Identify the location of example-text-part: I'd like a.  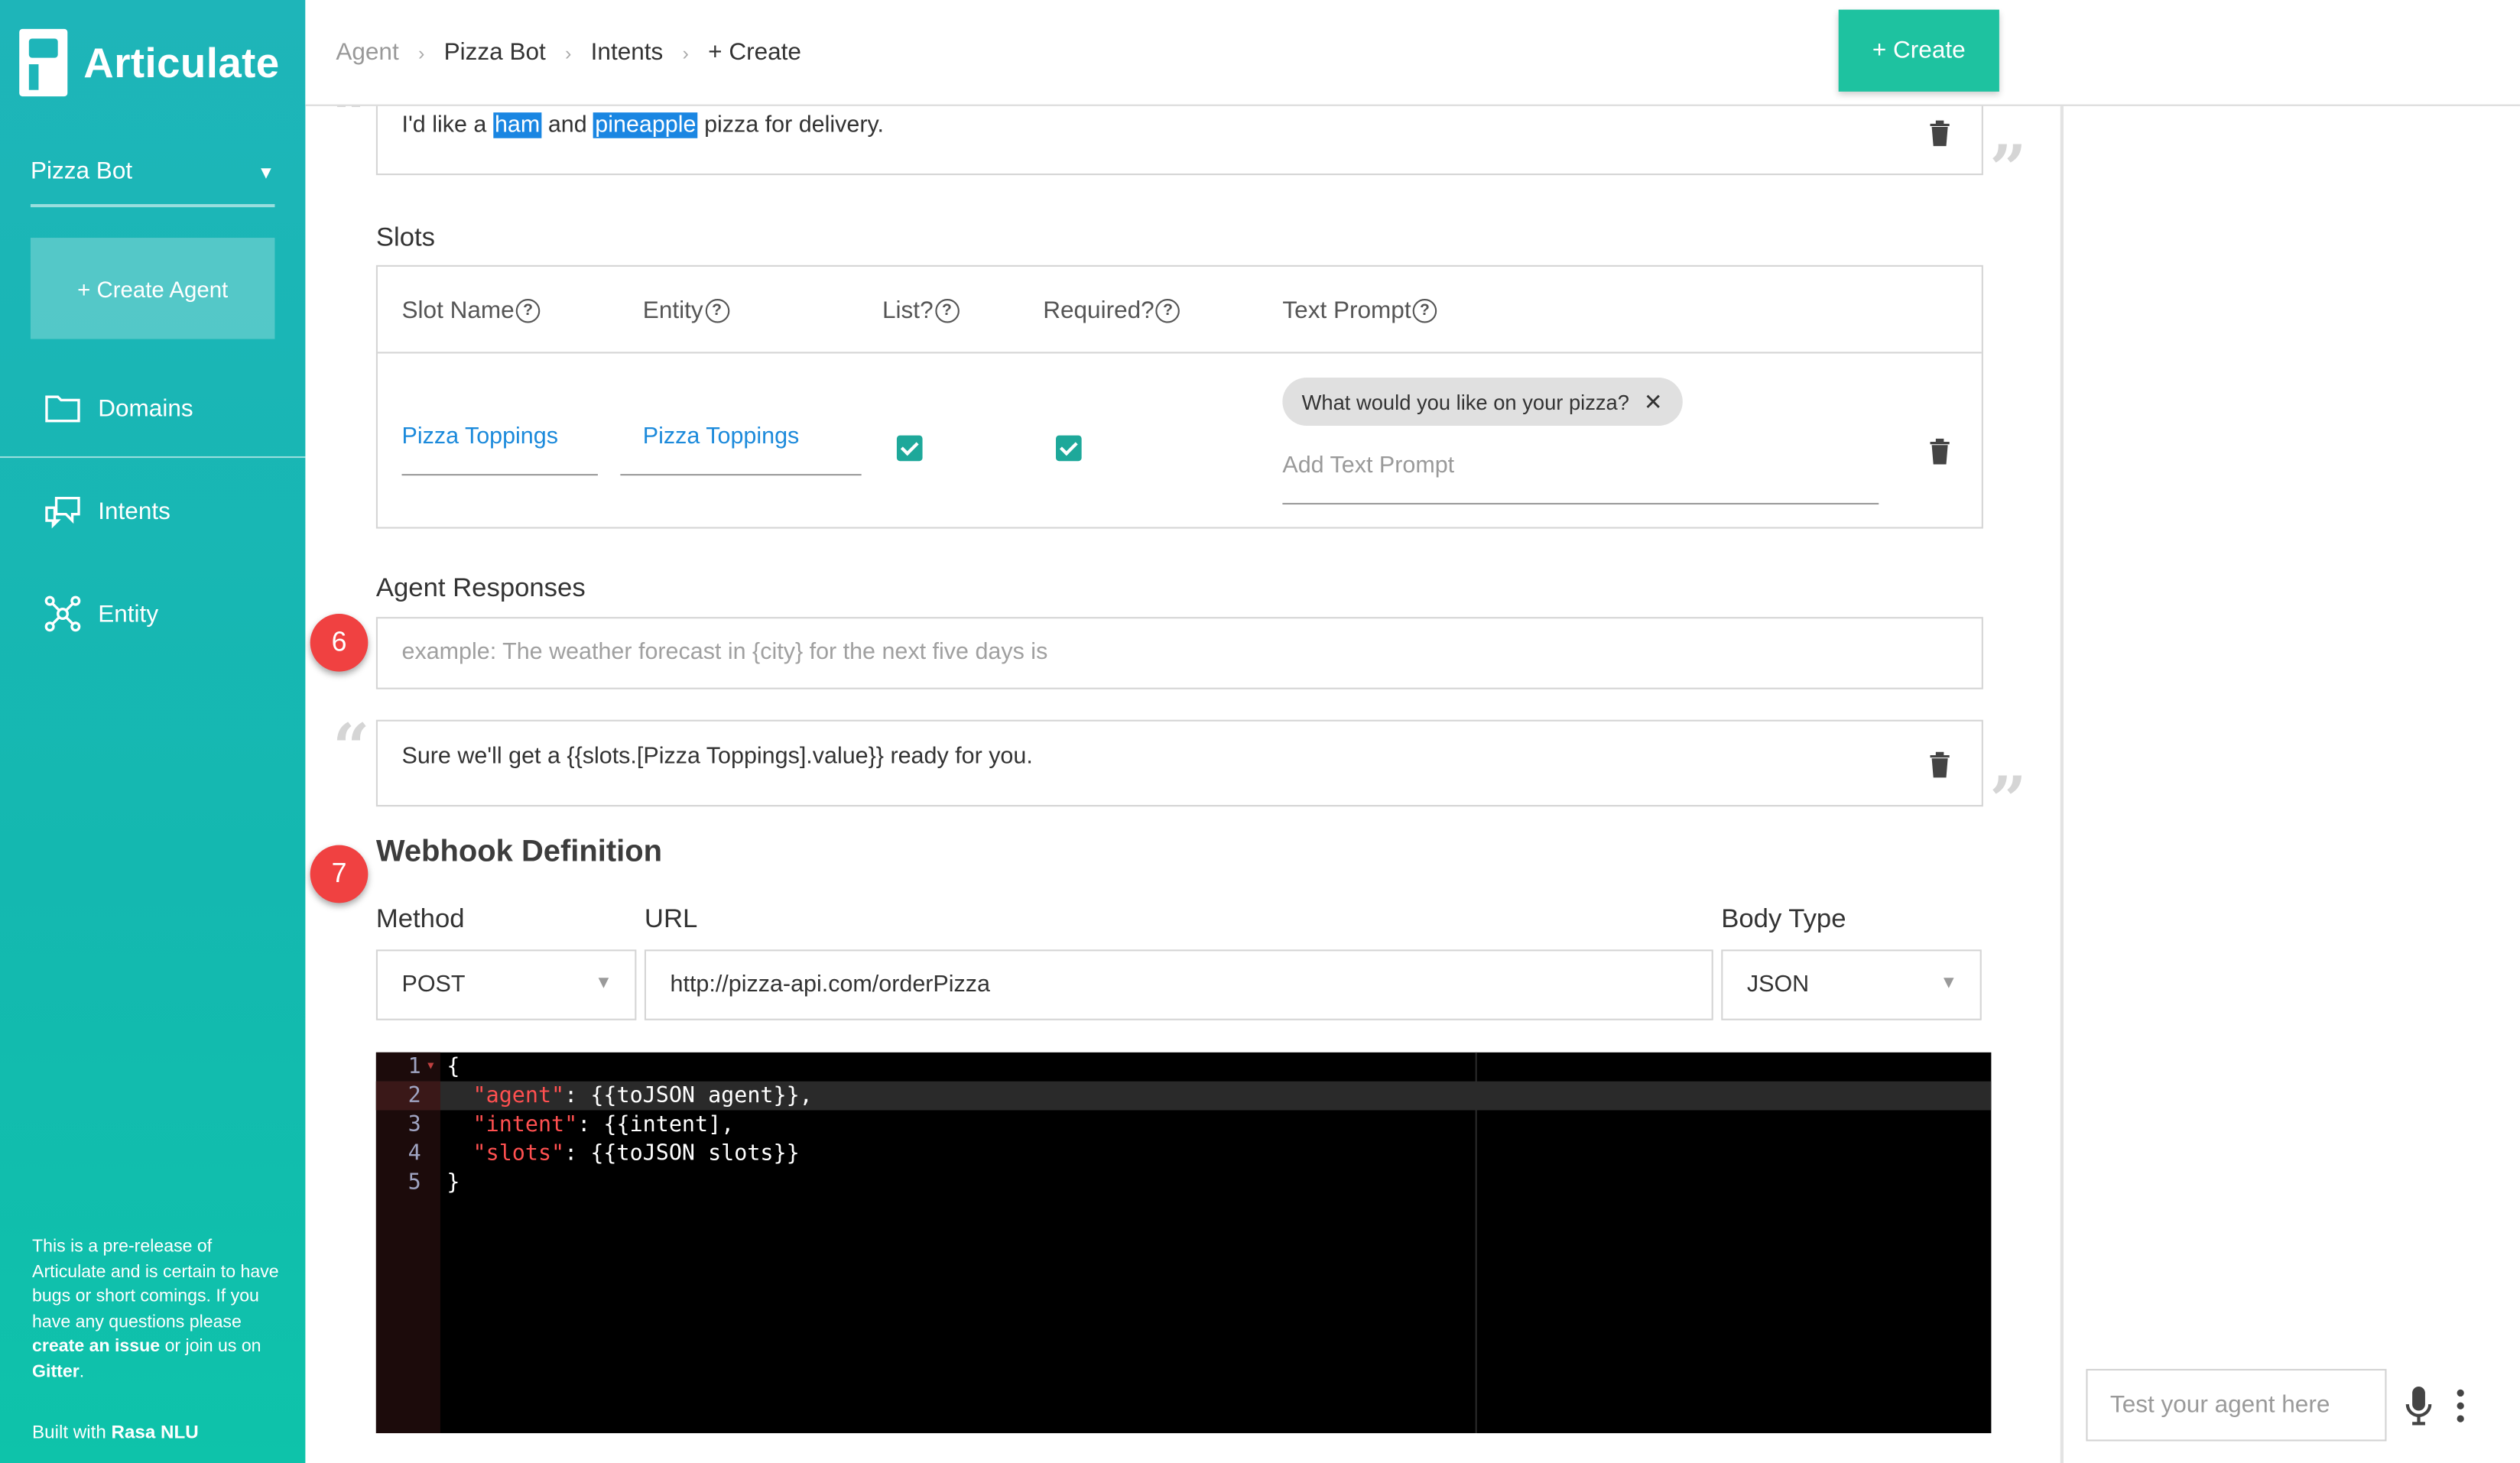
(447, 125).